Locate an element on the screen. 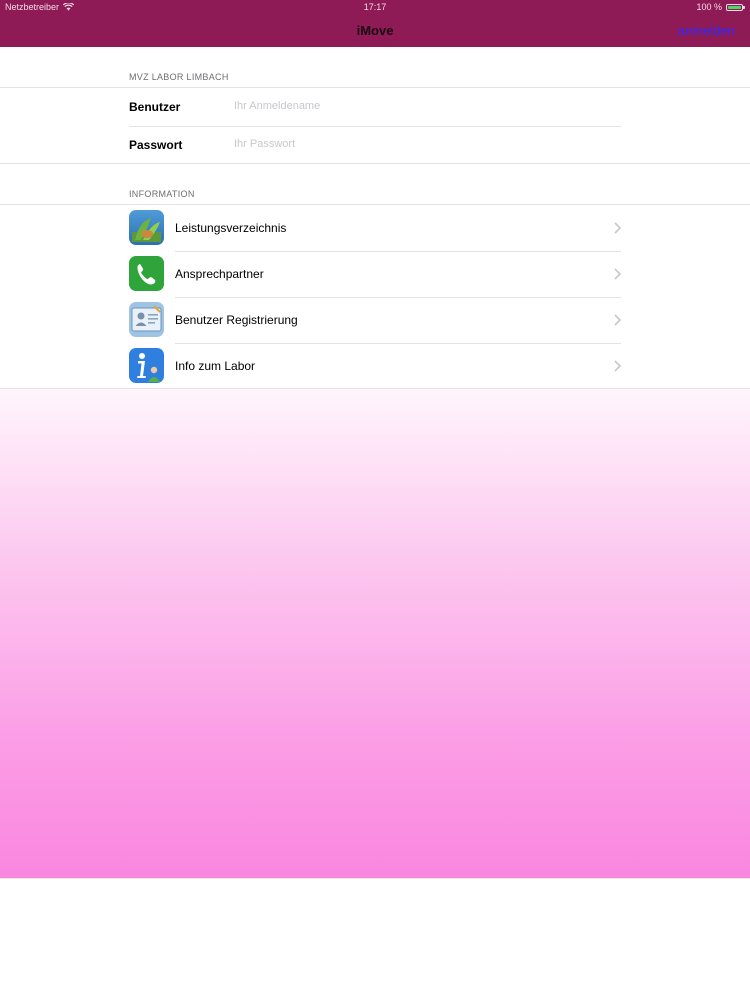  list-item-label: Ansprechpartner is located at coordinates (219, 274).